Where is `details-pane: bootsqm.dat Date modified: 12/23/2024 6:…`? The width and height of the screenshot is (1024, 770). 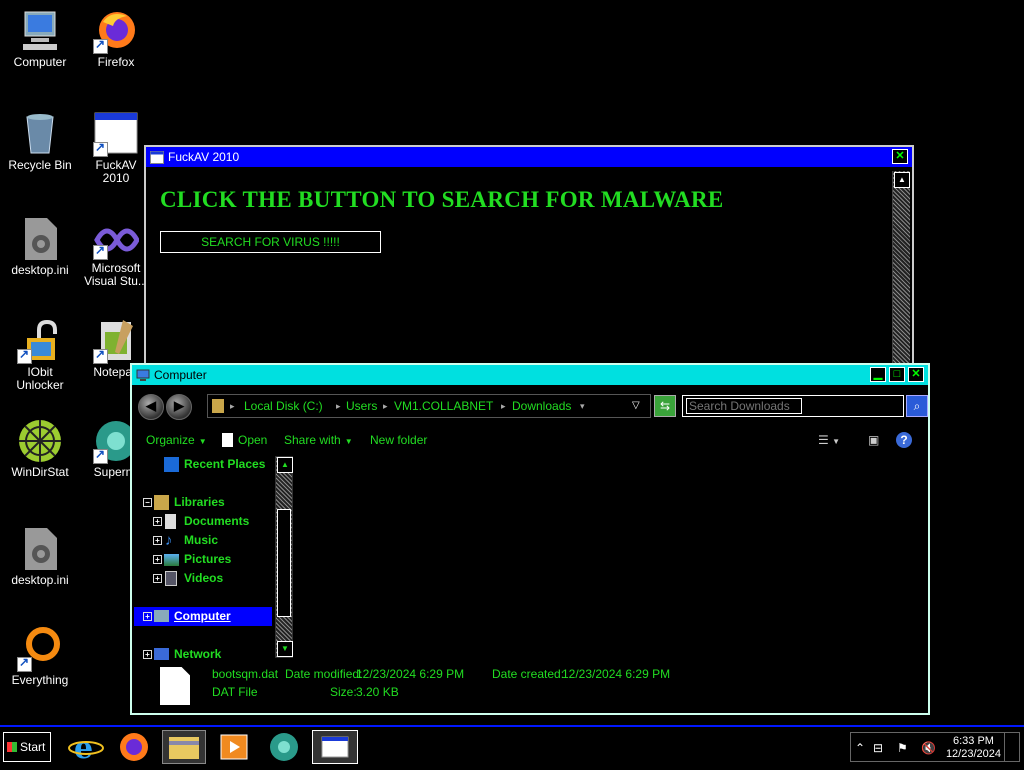 details-pane: bootsqm.dat Date modified: 12/23/2024 6:… is located at coordinates (530, 686).